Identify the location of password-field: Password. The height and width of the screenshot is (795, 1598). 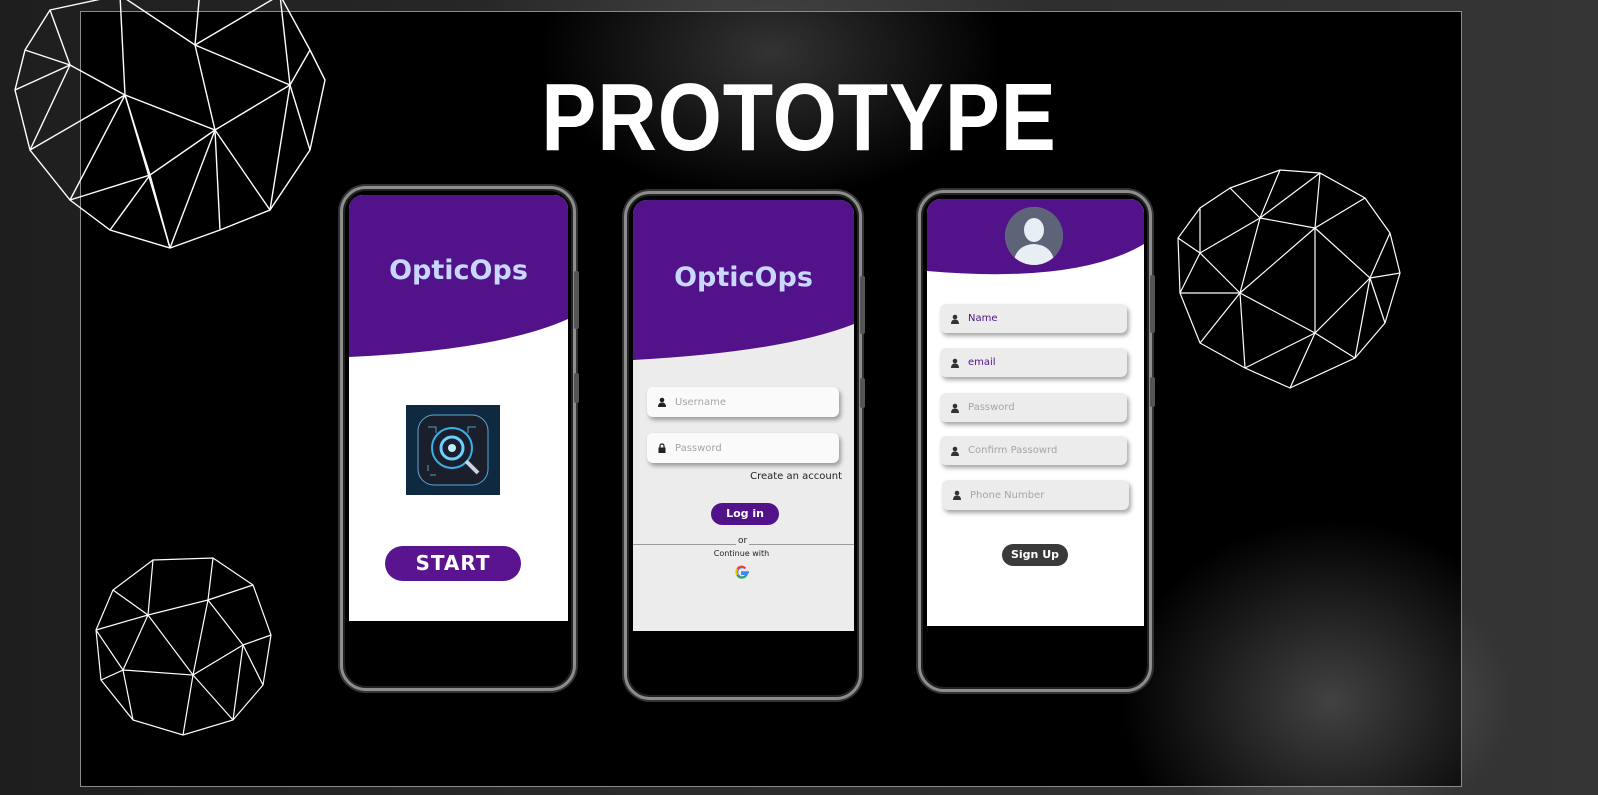
(743, 448).